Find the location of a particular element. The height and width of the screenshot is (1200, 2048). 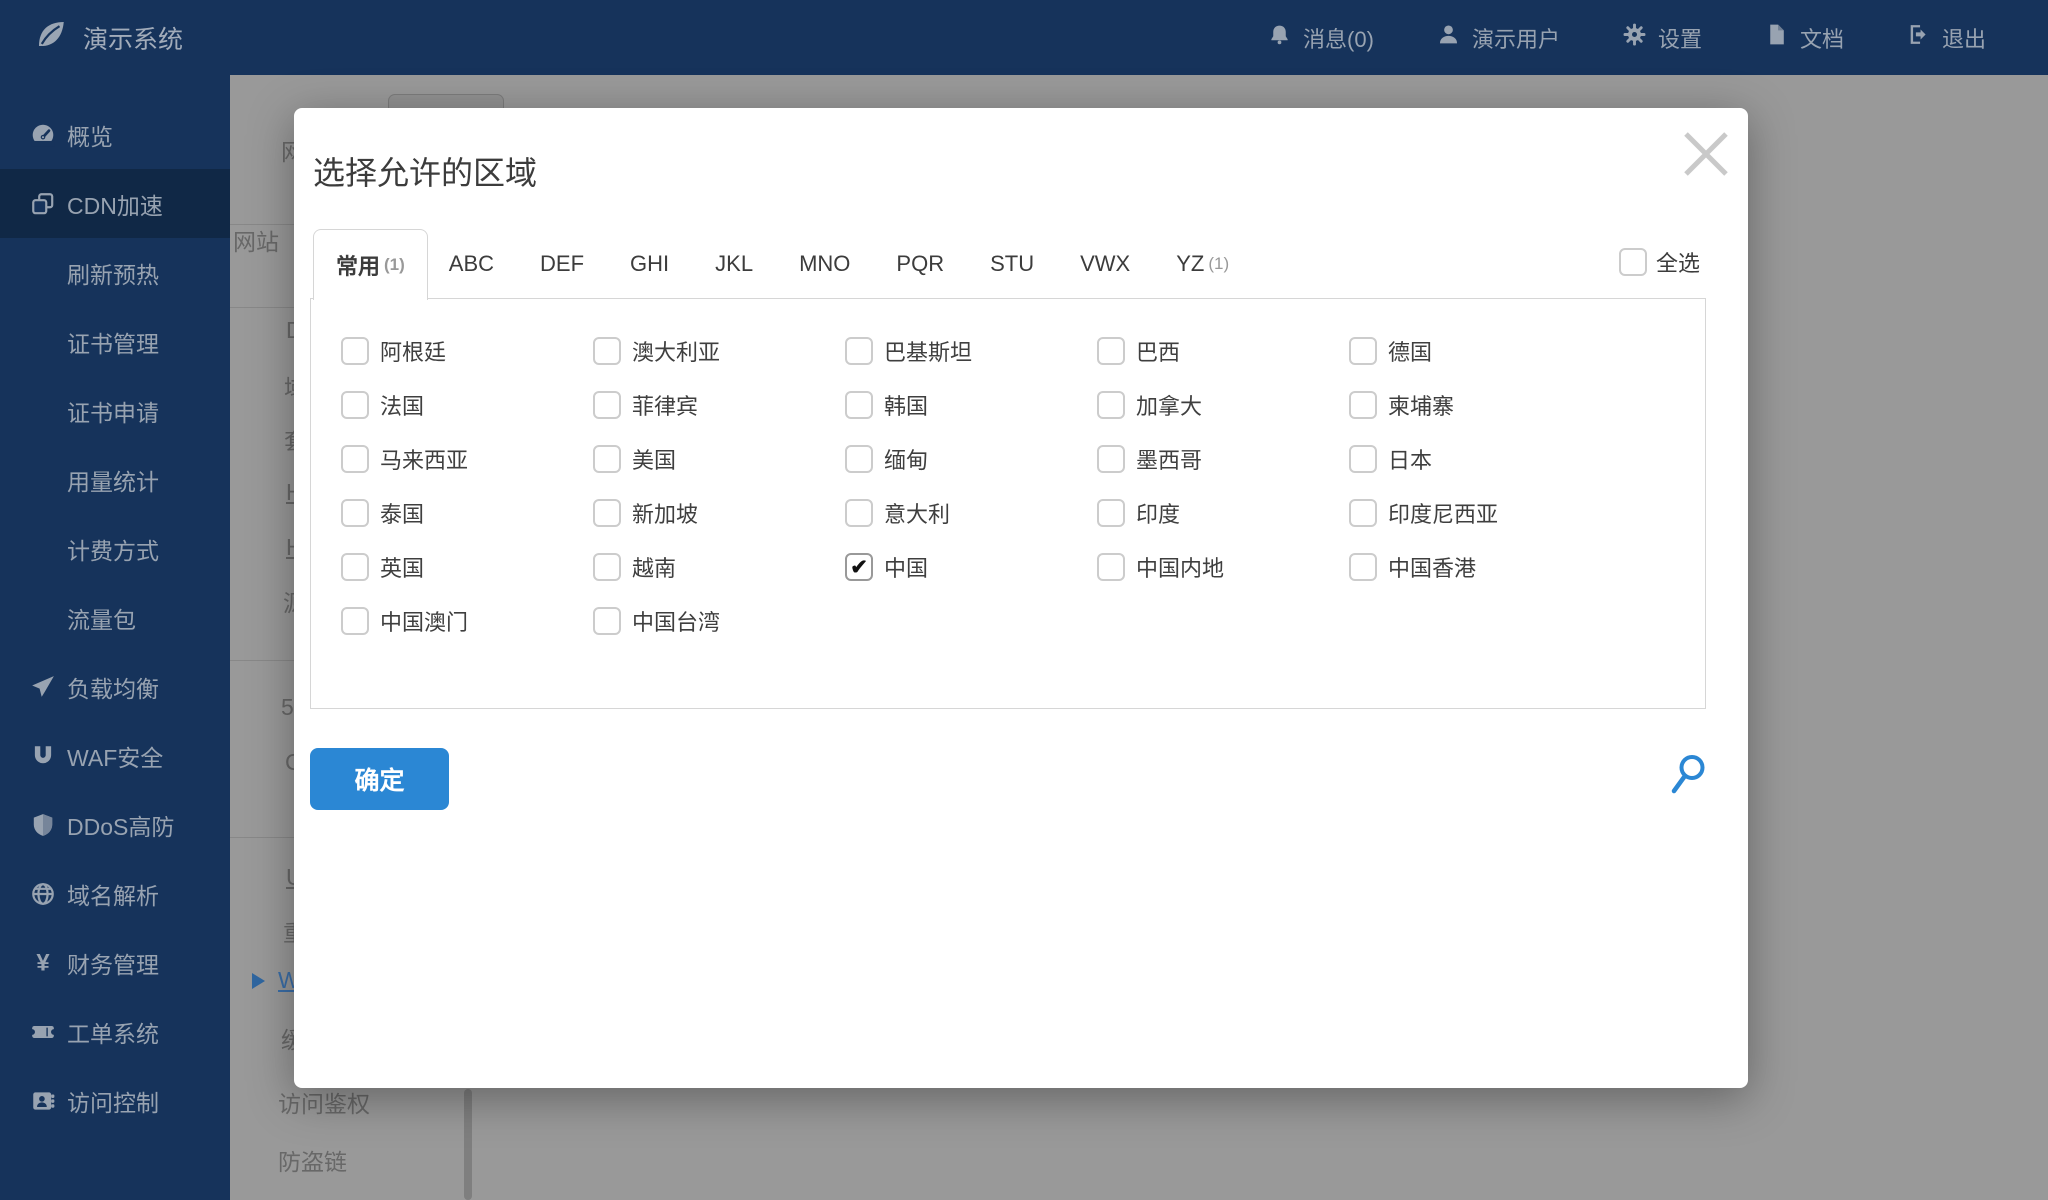

region-item-19: 印度尼西亚 is located at coordinates (1475, 513).